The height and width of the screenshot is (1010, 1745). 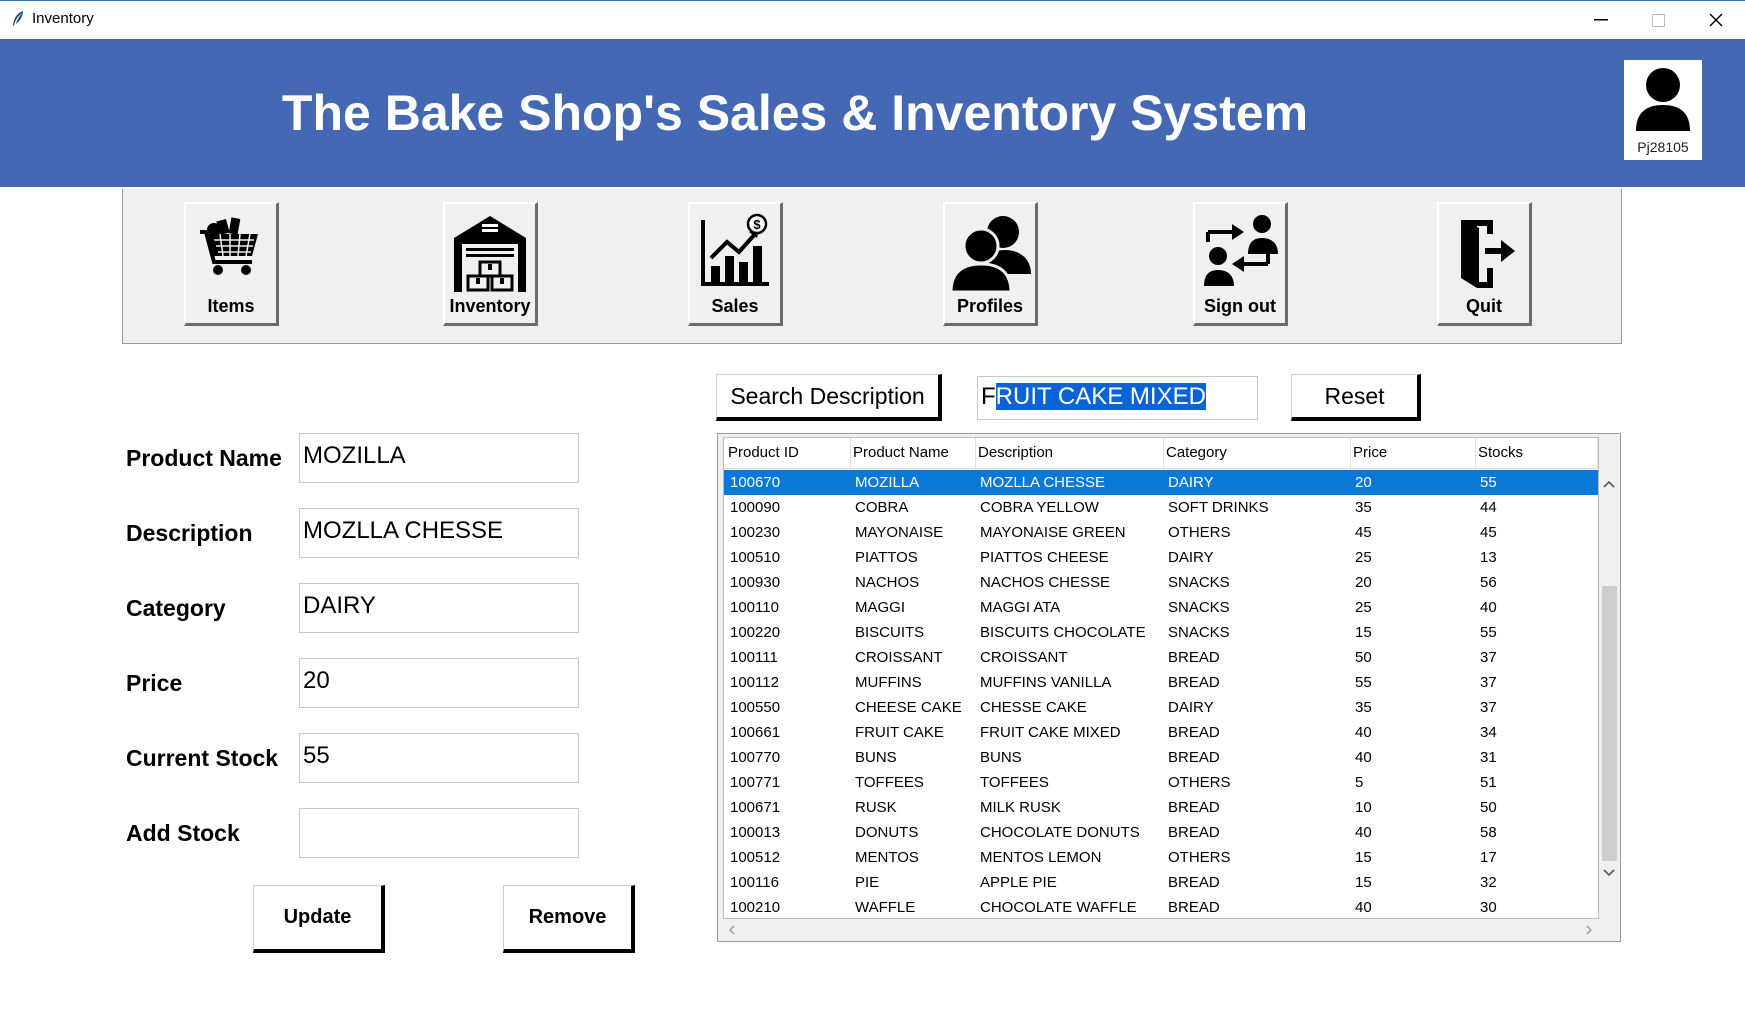 What do you see at coordinates (1484, 264) in the screenshot?
I see `nav-quit-button: Quit` at bounding box center [1484, 264].